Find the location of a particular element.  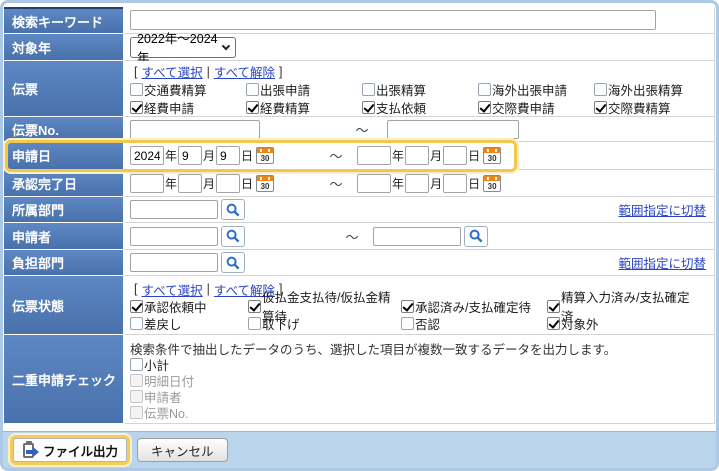

checkbox-label: 海外出張精算 is located at coordinates (646, 90).